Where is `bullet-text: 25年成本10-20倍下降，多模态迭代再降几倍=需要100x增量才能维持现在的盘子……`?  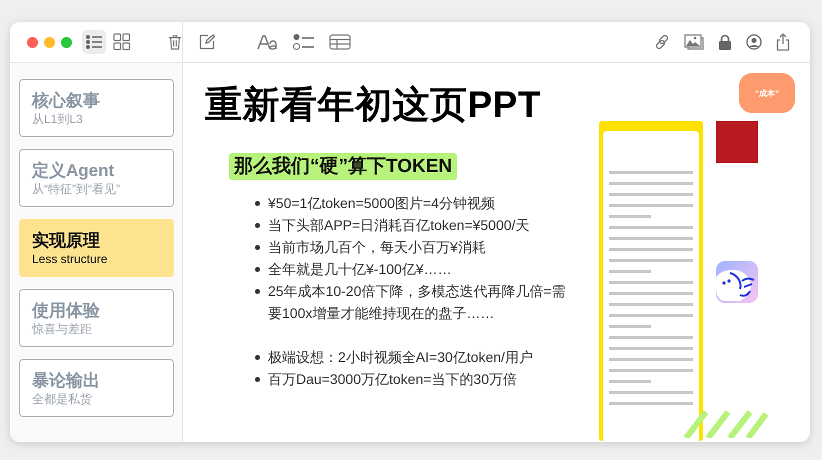
bullet-text: 25年成本10-20倍下降，多模态迭代再降几倍=需要100x增量才能维持现在的盘子…… is located at coordinates (417, 302).